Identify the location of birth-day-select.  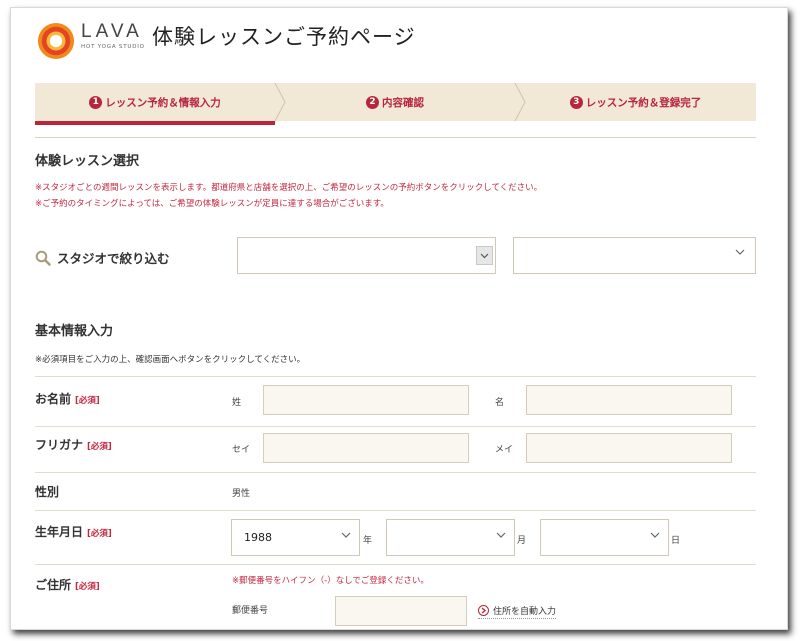
(604, 537).